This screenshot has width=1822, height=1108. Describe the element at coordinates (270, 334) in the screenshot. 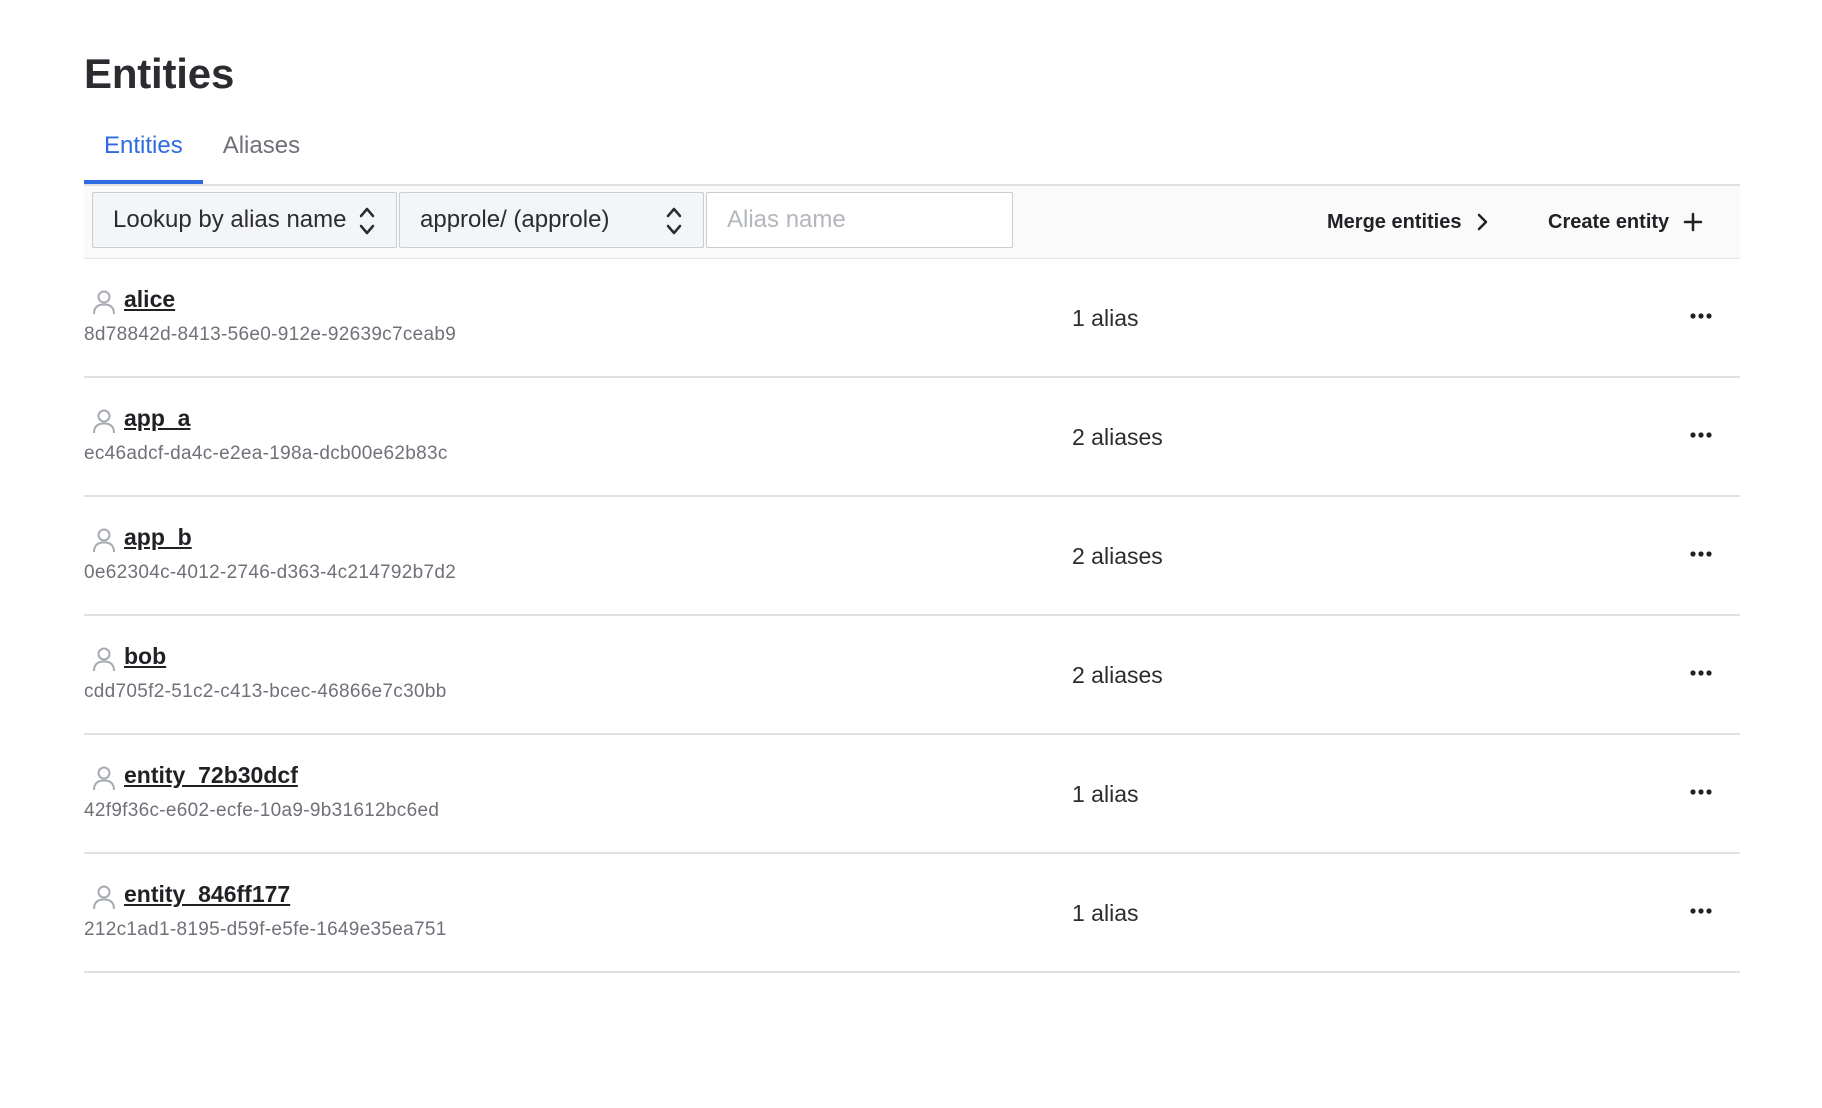

I see `entity-id: 8d78842d-8413-56e0-912e-92639c7ceab9` at that location.